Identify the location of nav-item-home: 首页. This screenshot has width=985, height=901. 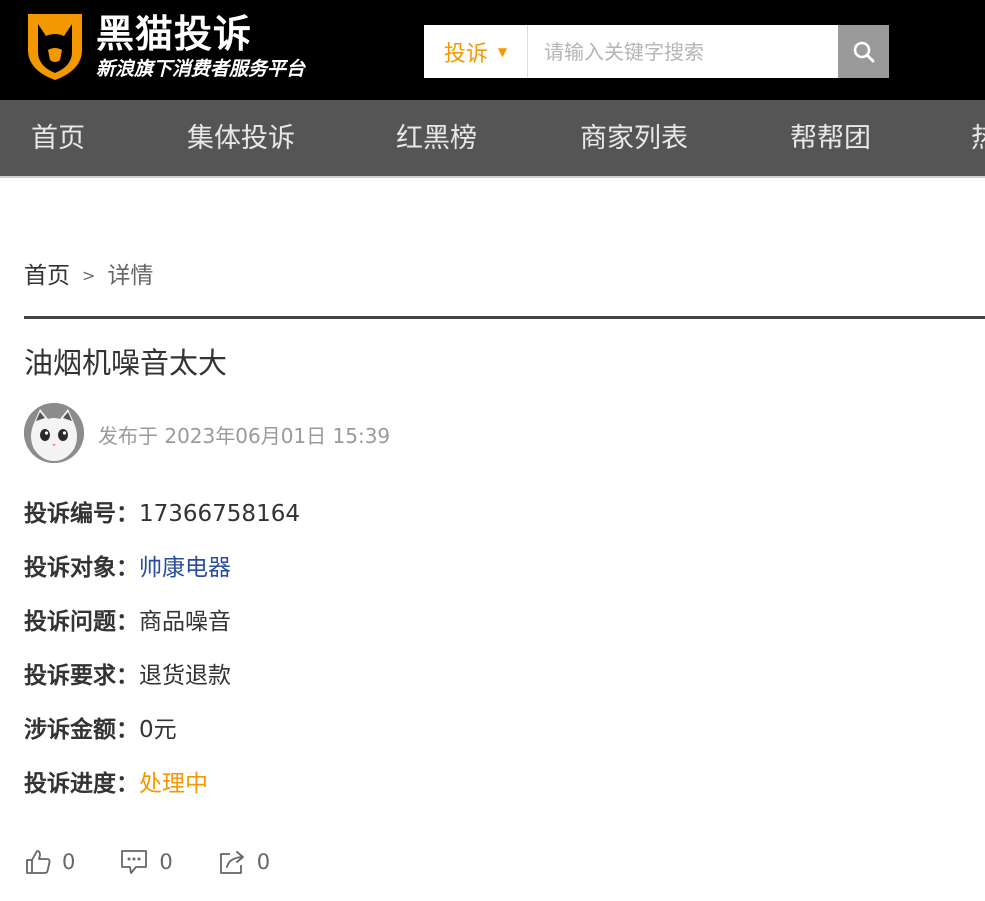
(58, 138).